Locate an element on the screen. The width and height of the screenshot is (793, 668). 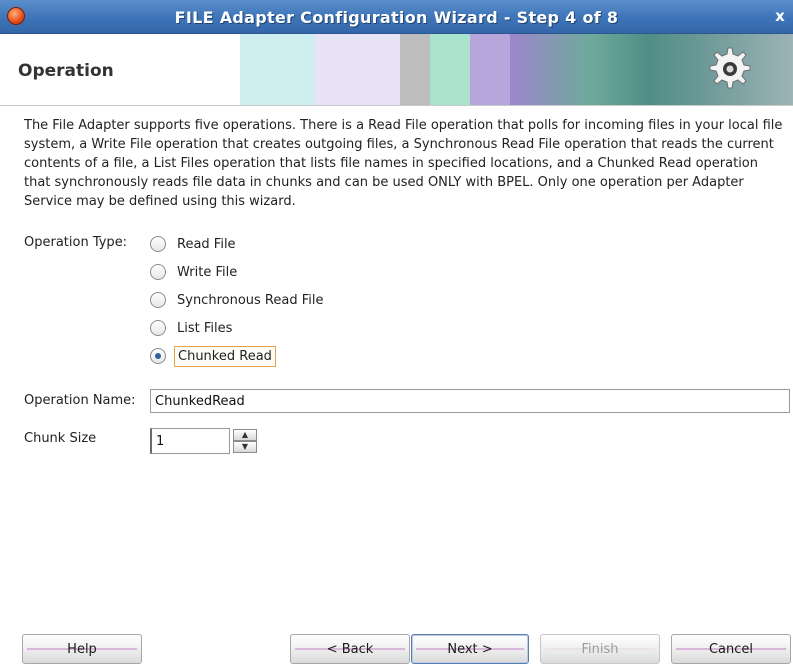
back-button-label: < Back is located at coordinates (350, 649).